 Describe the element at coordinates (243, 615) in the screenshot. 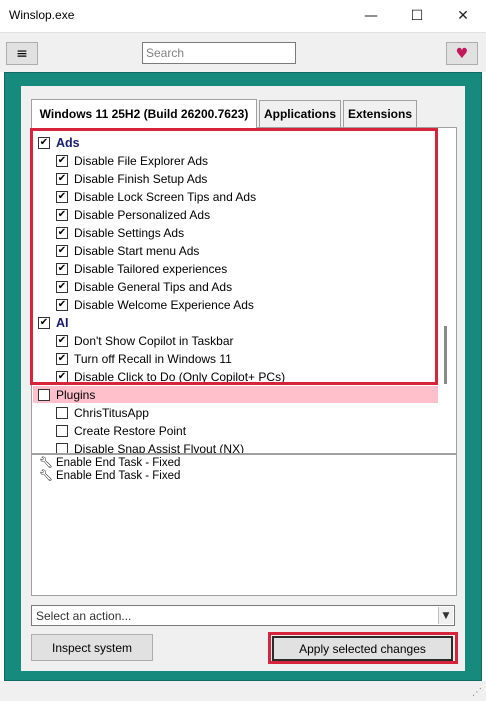

I see `action-select: Select an action... ▼` at that location.